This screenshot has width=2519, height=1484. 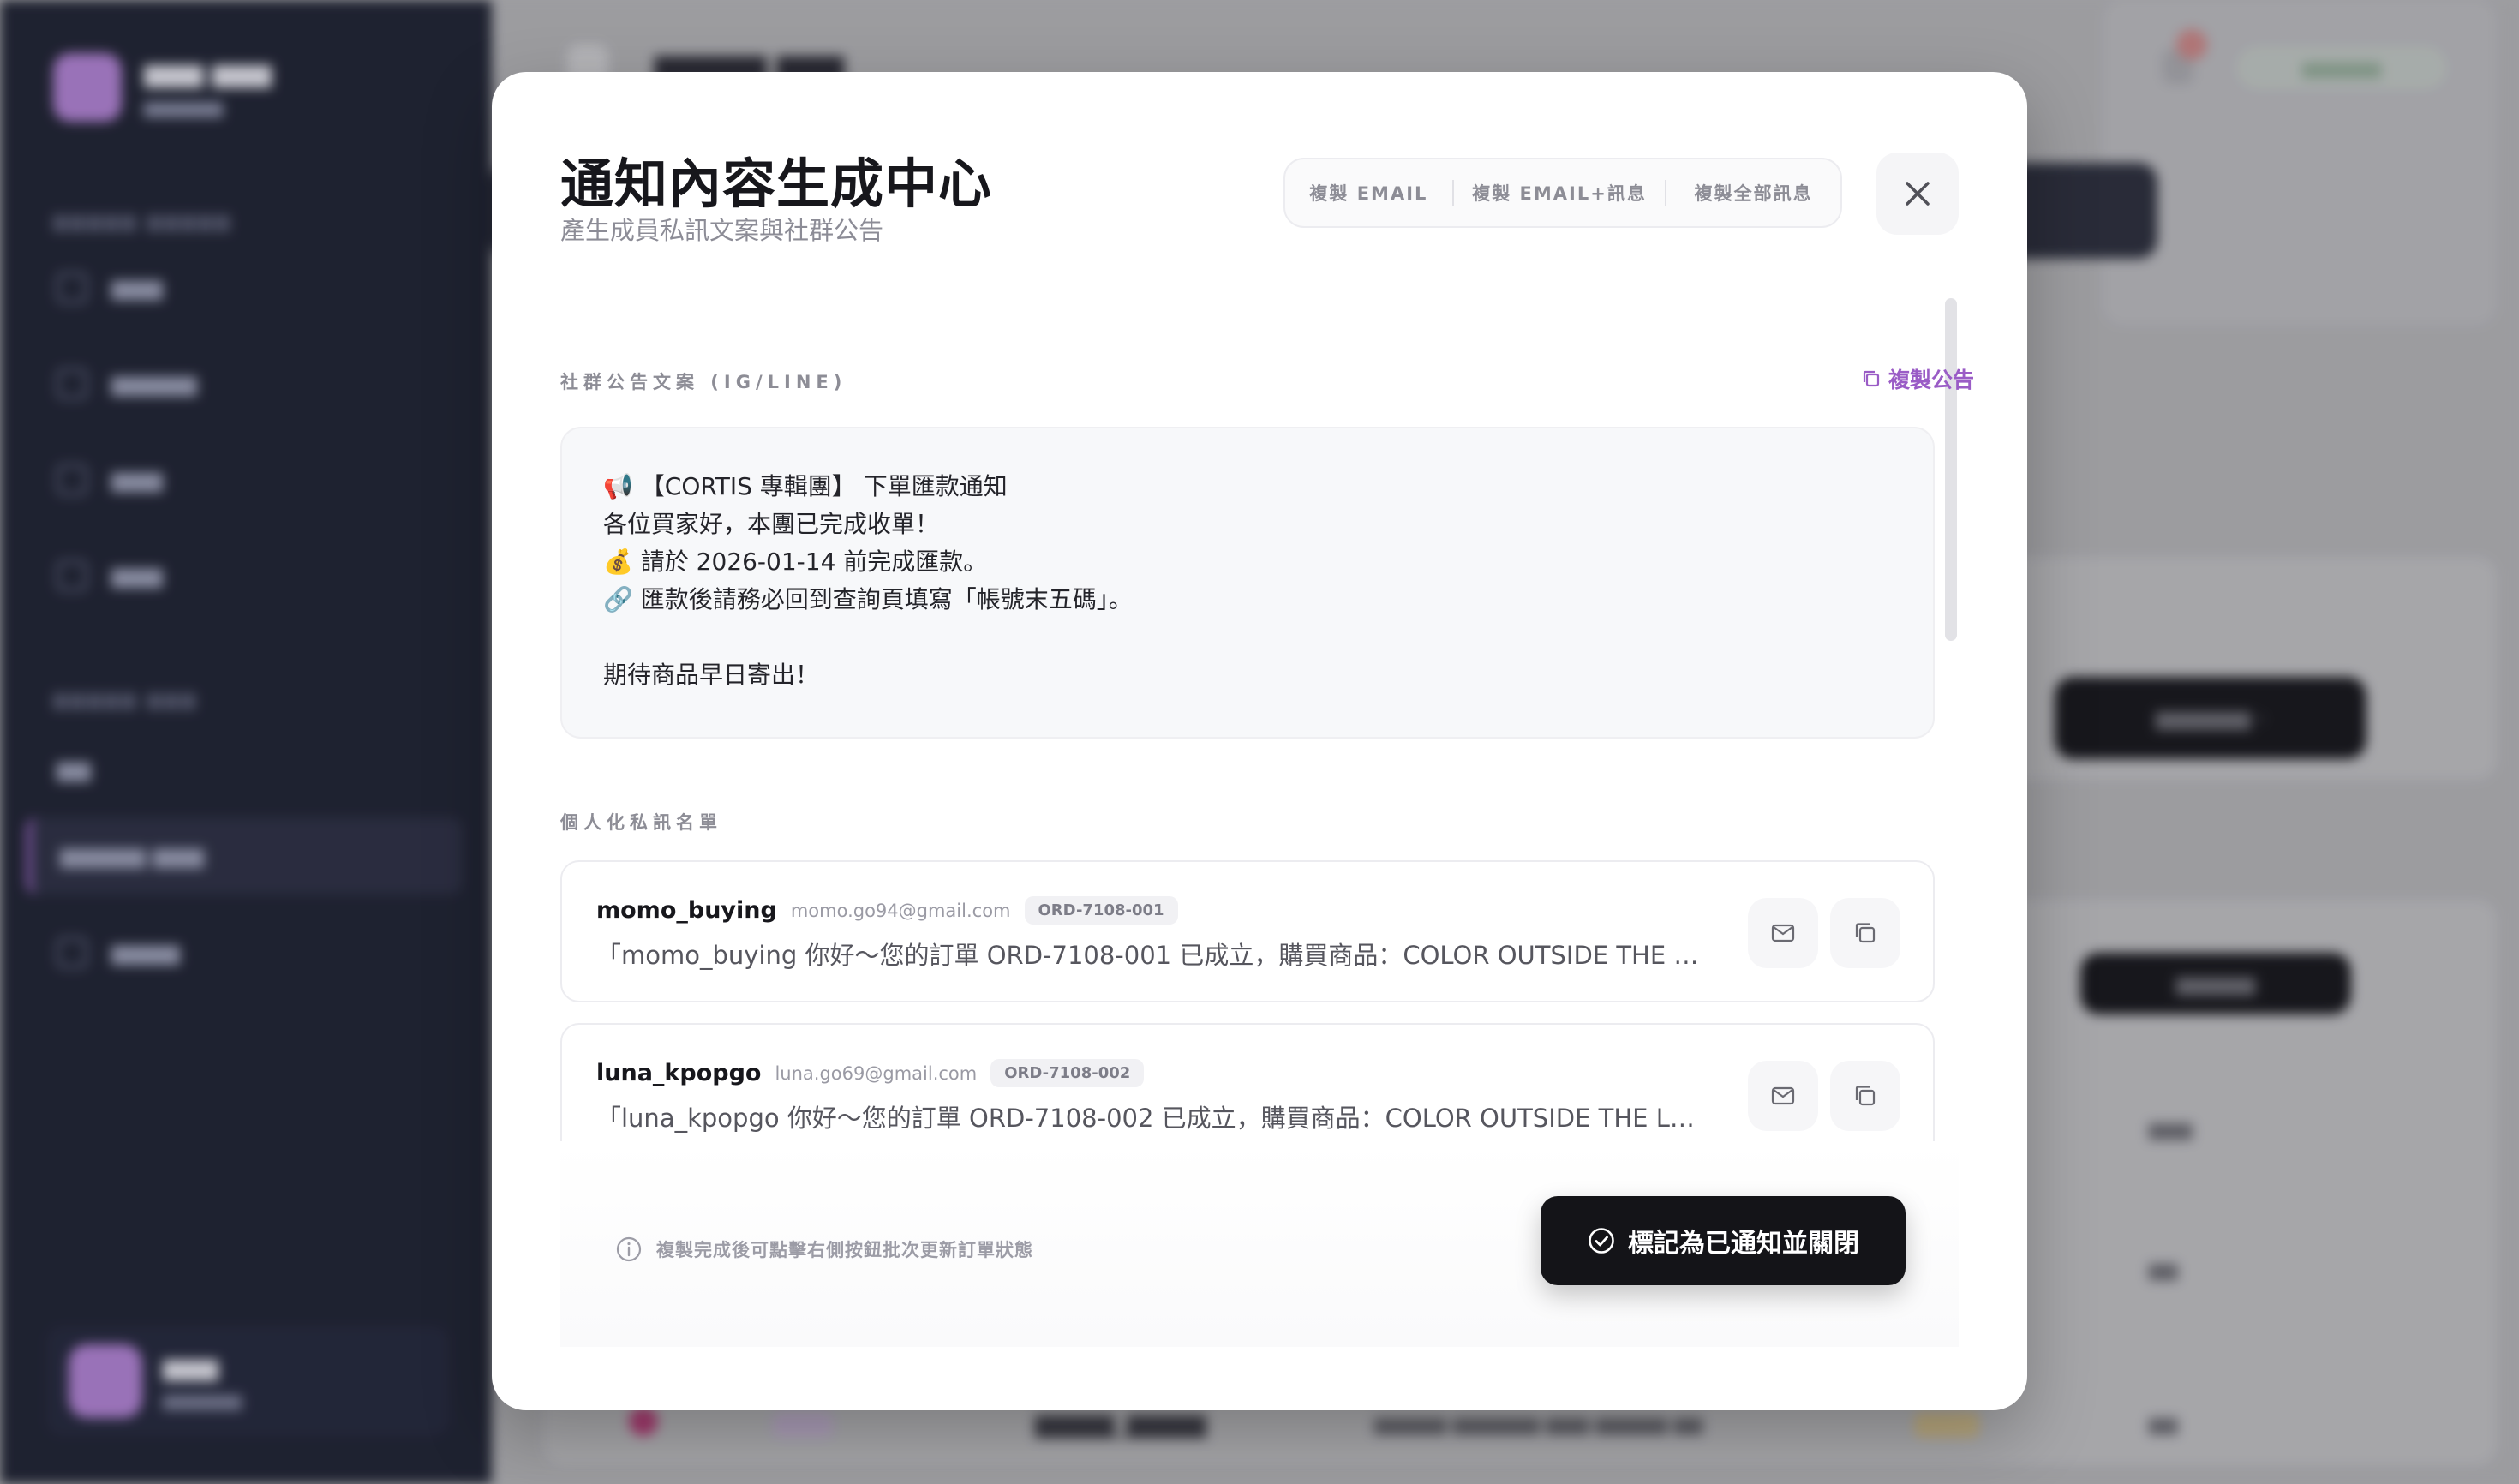 What do you see at coordinates (722, 230) in the screenshot?
I see `modal-subtitle: 產生成員私訊文案與社群公告` at bounding box center [722, 230].